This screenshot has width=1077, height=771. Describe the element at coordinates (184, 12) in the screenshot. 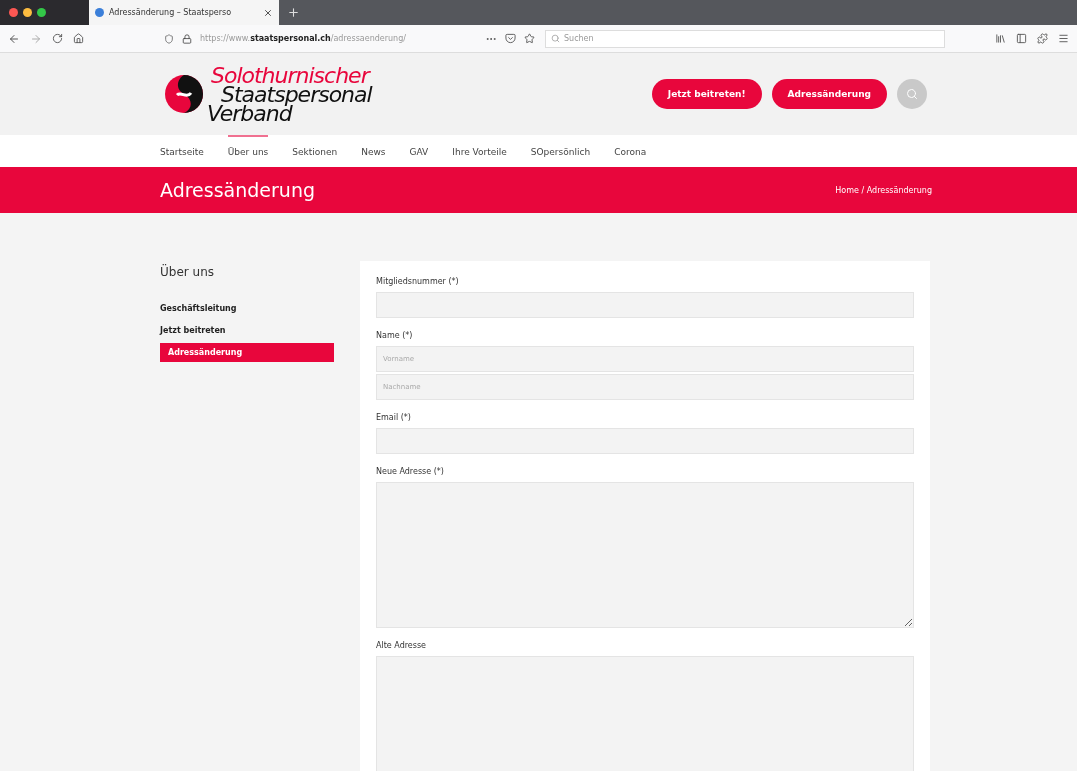

I see `browser-tab: Adressänderung – Staatsperso` at that location.